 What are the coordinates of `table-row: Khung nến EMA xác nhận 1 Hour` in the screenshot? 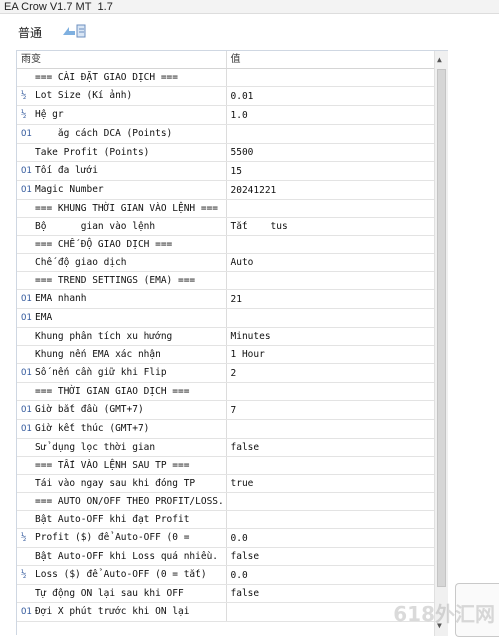 It's located at (225, 355).